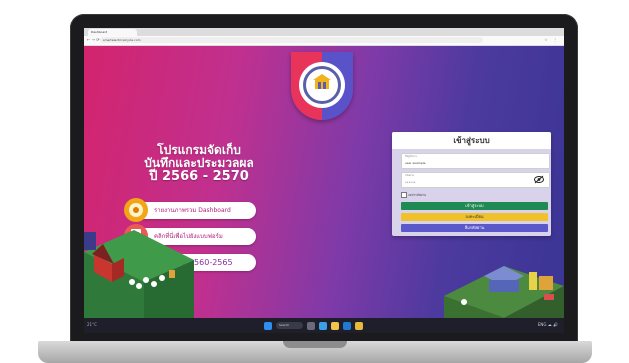 The image size is (629, 363). Describe the element at coordinates (347, 325) in the screenshot. I see `store-icon` at that location.